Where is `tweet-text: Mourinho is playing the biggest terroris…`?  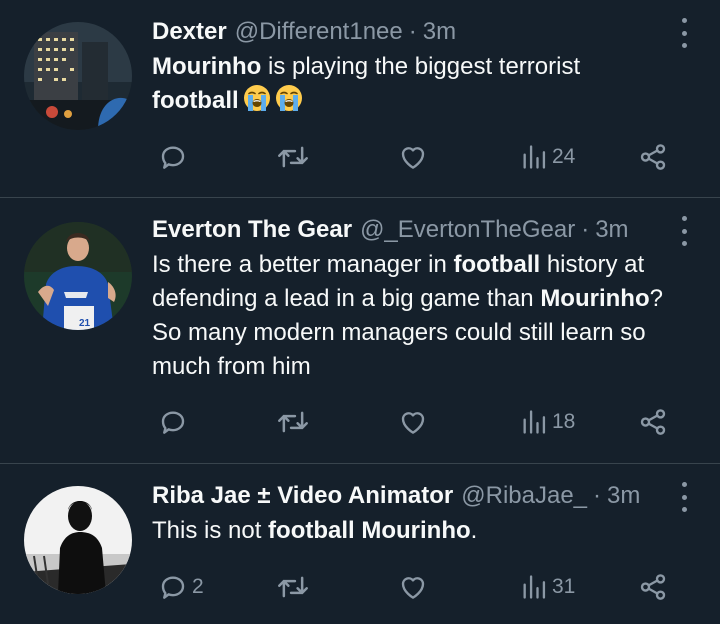
tweet-text: Mourinho is playing the biggest terroris… is located at coordinates (424, 84).